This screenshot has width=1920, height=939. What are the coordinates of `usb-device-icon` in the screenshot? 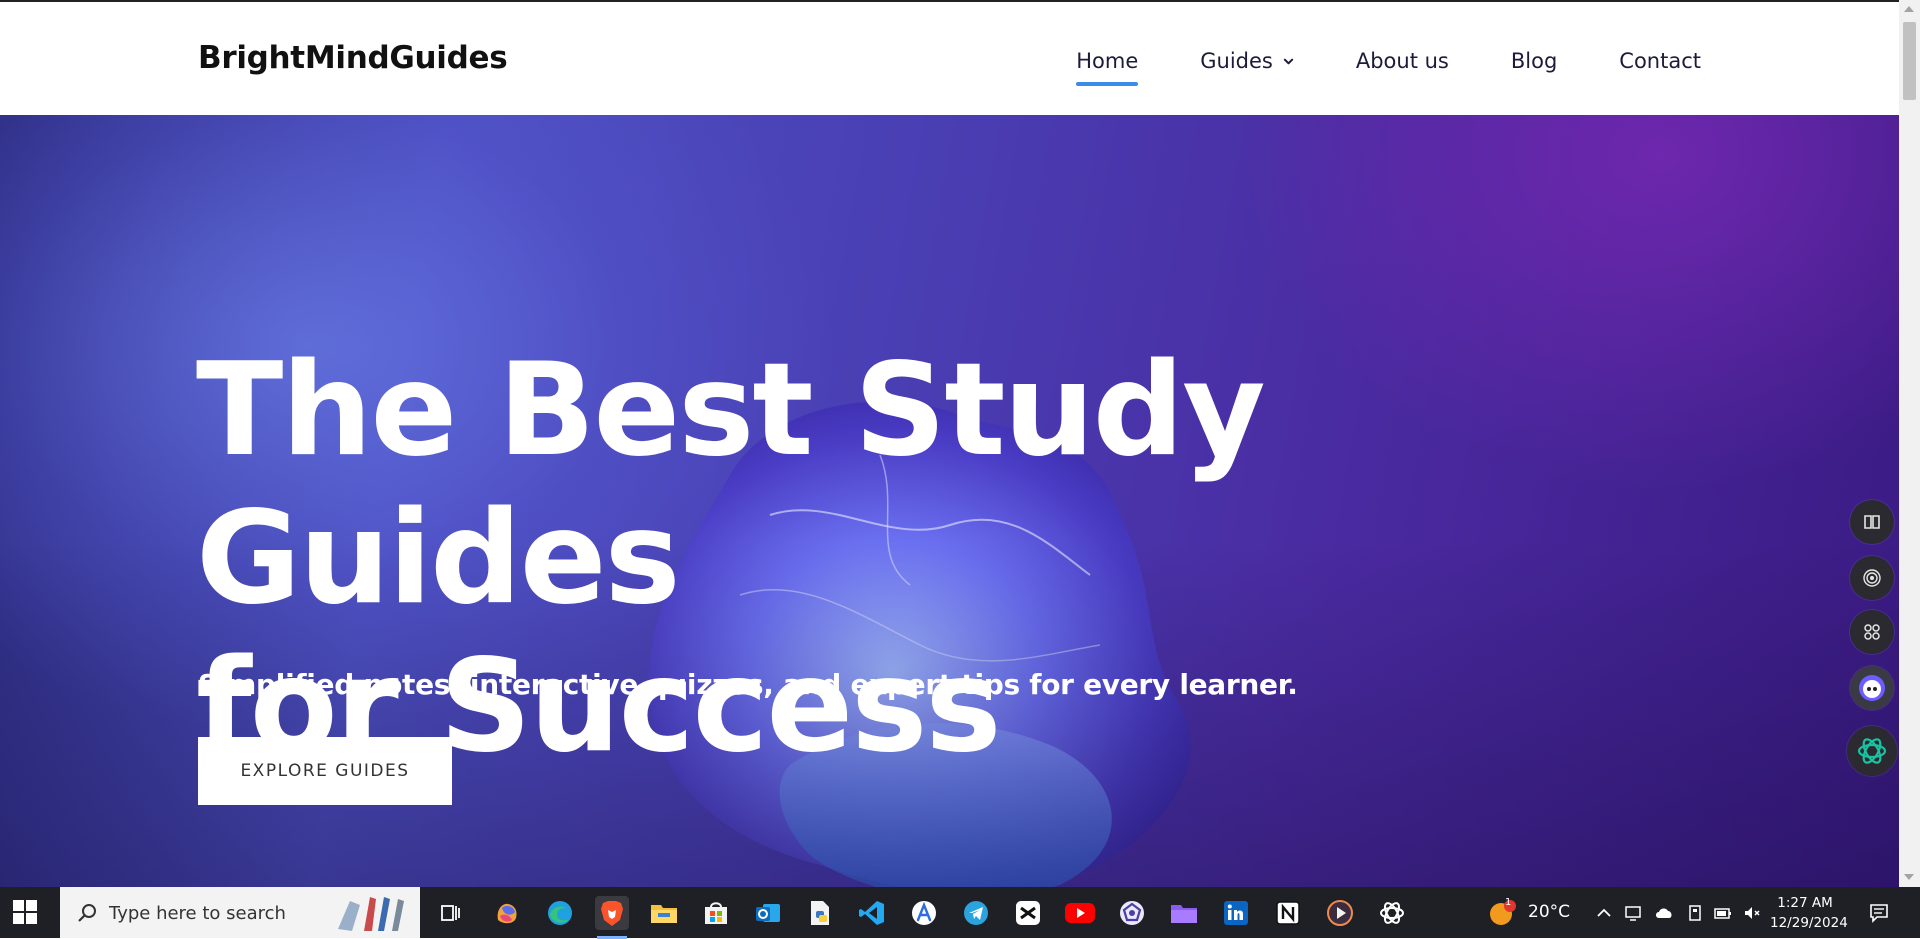 It's located at (1695, 913).